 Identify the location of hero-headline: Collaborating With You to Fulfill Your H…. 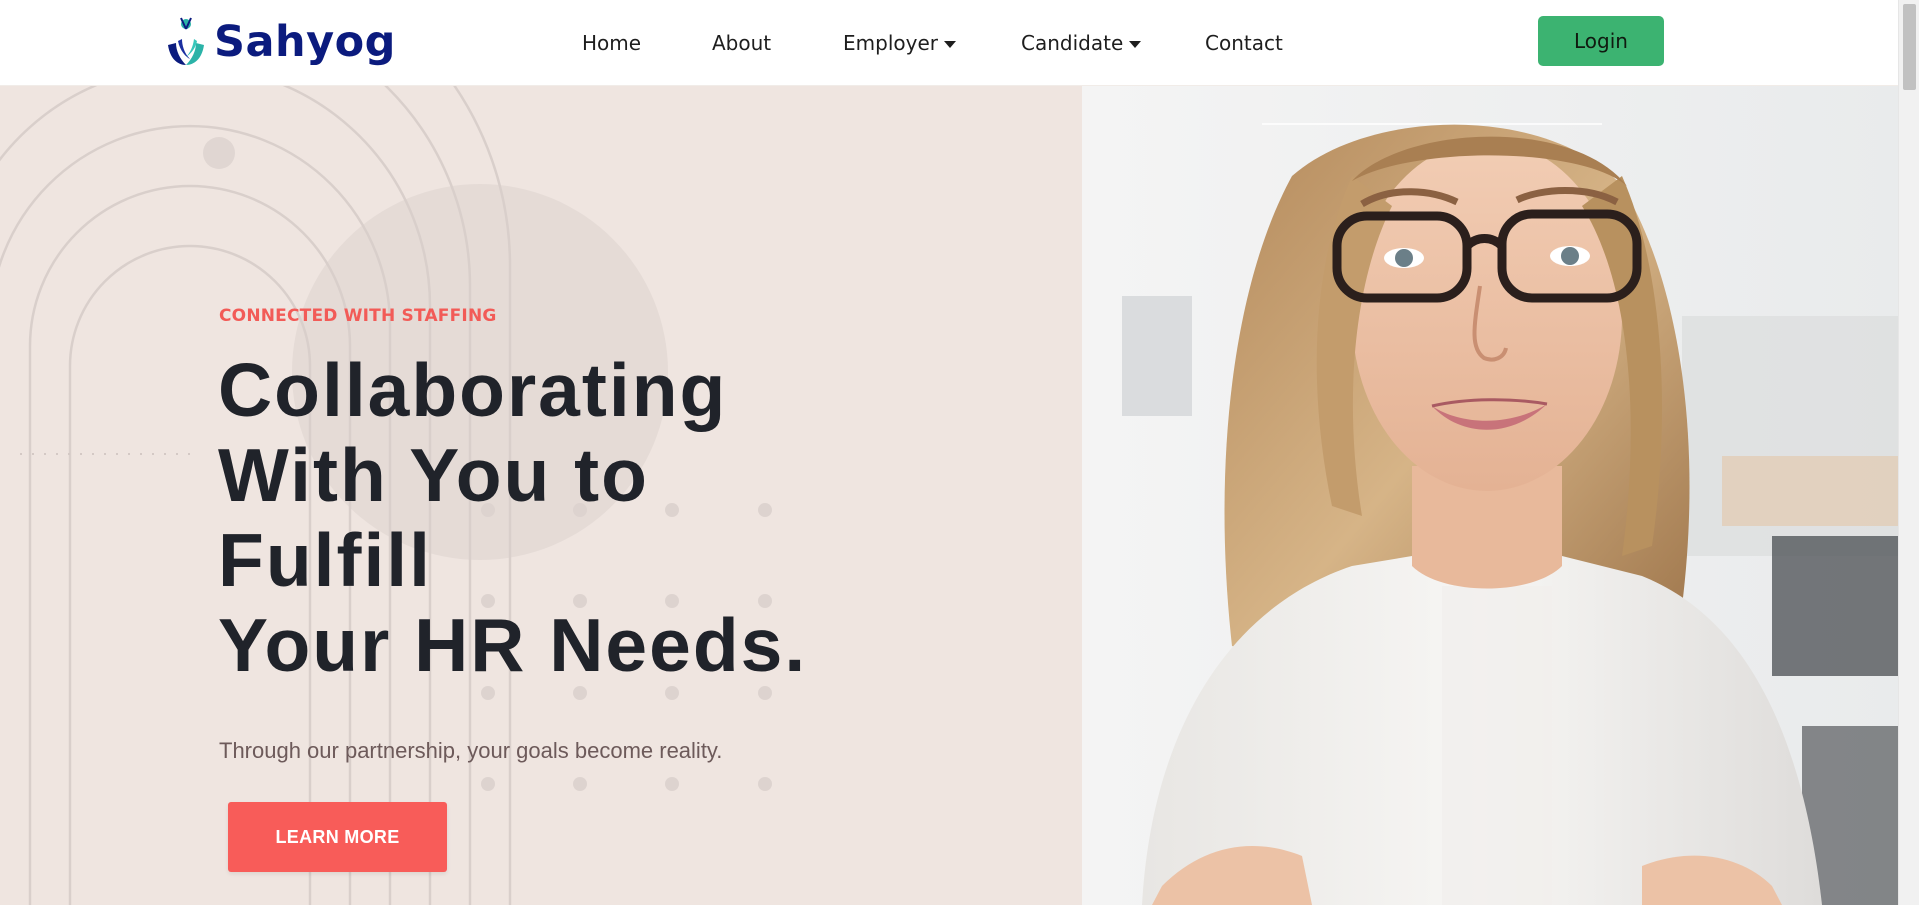
(568, 518).